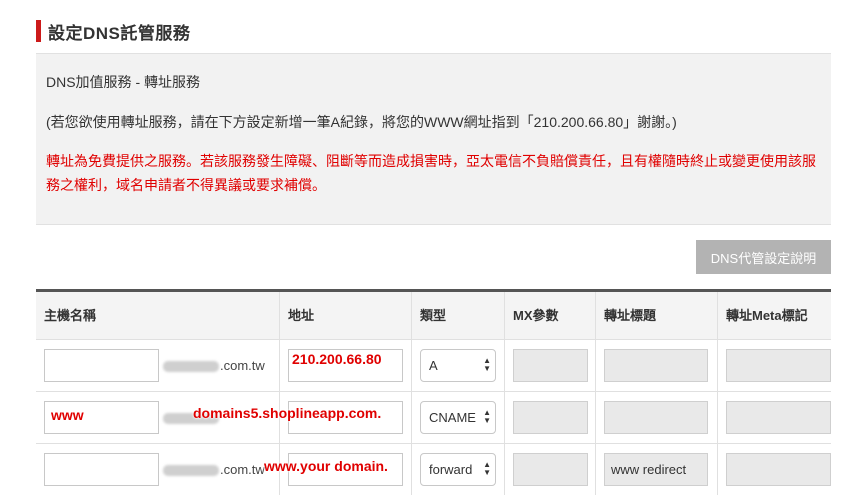 This screenshot has height=495, width=857. I want to click on annotation-www: www, so click(67, 415).